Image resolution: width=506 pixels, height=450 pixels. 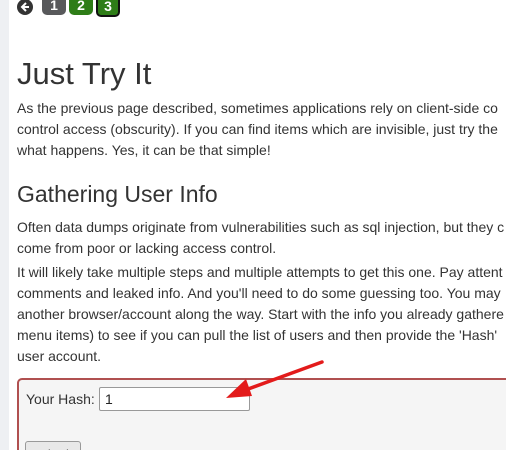 What do you see at coordinates (84, 73) in the screenshot?
I see `page-title: Just Try It` at bounding box center [84, 73].